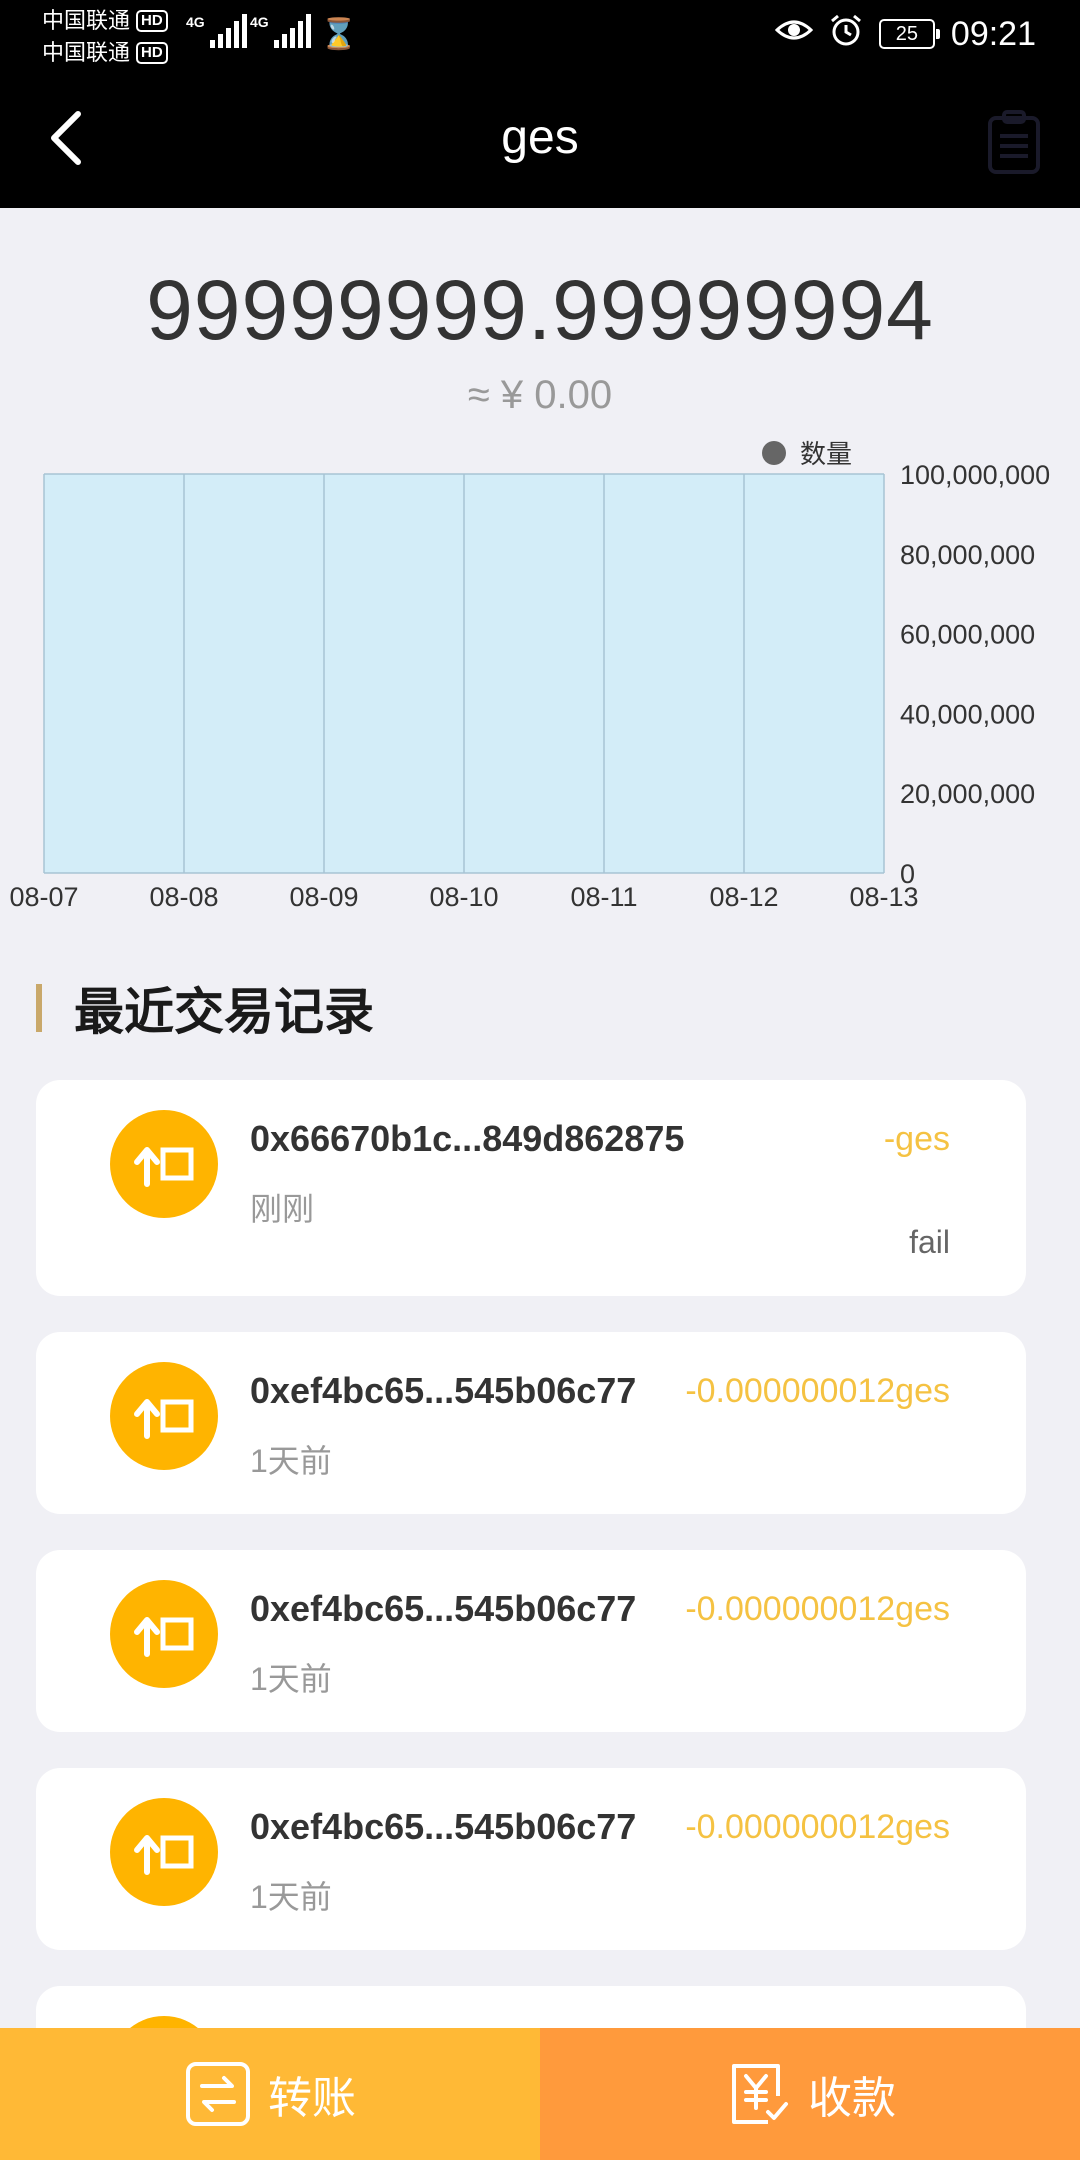  I want to click on receive-label: 收款, so click(852, 2098).